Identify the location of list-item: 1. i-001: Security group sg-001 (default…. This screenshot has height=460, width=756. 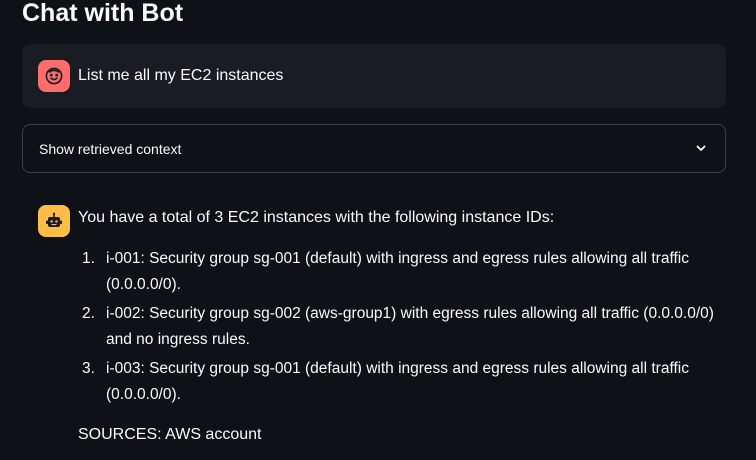
(403, 272).